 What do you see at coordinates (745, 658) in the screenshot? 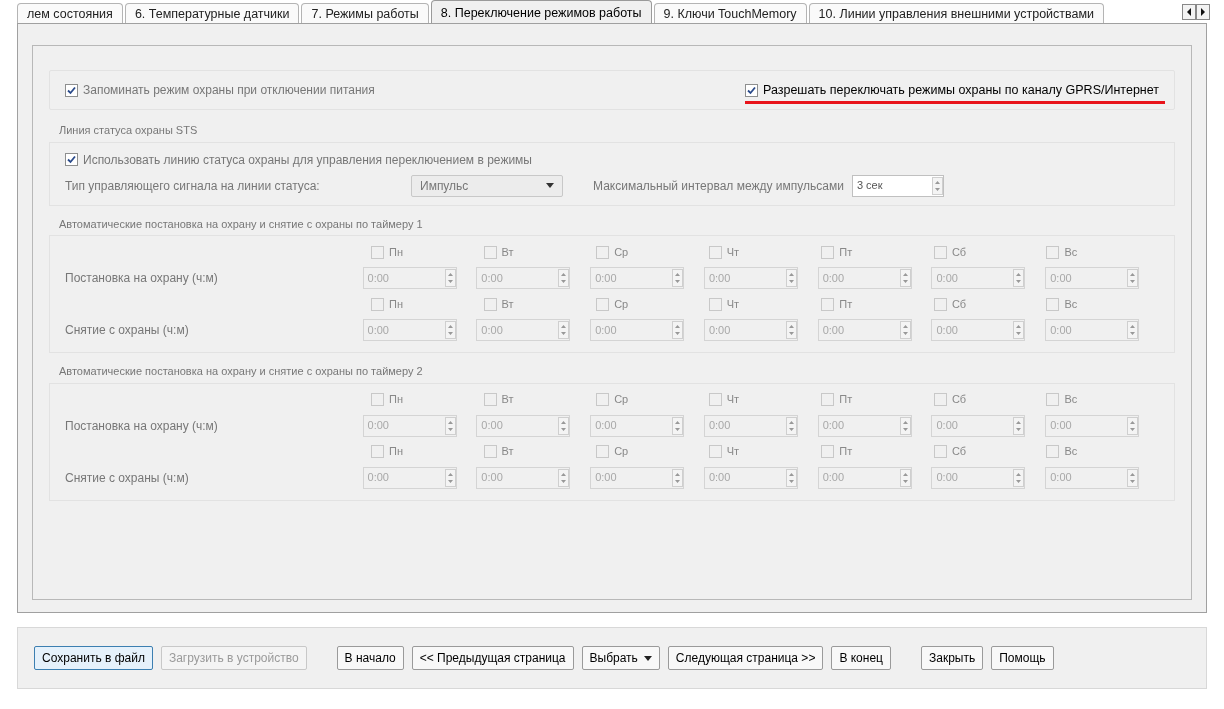
I see `action-button: Следующая страница >>` at bounding box center [745, 658].